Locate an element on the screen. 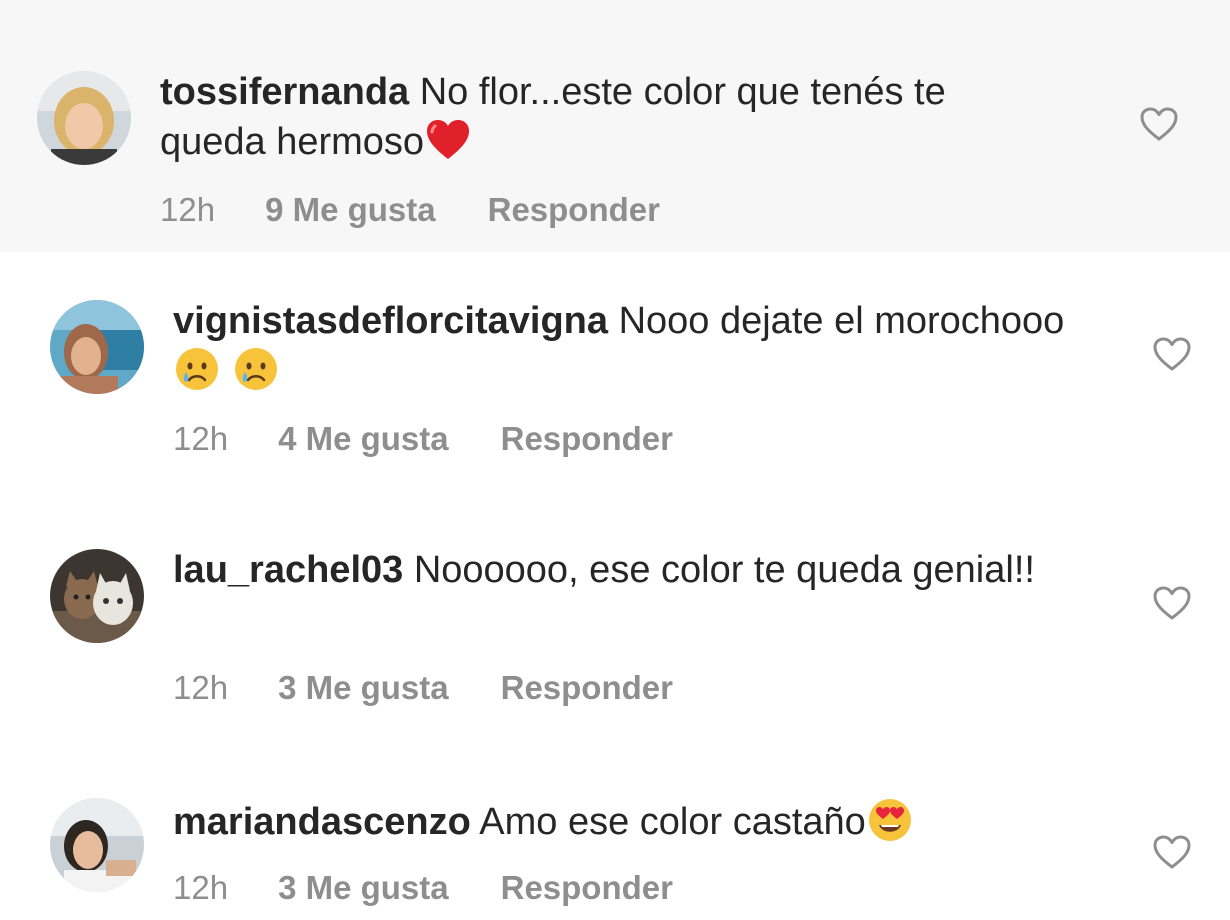  comment-username: lau_rachel03 is located at coordinates (288, 570).